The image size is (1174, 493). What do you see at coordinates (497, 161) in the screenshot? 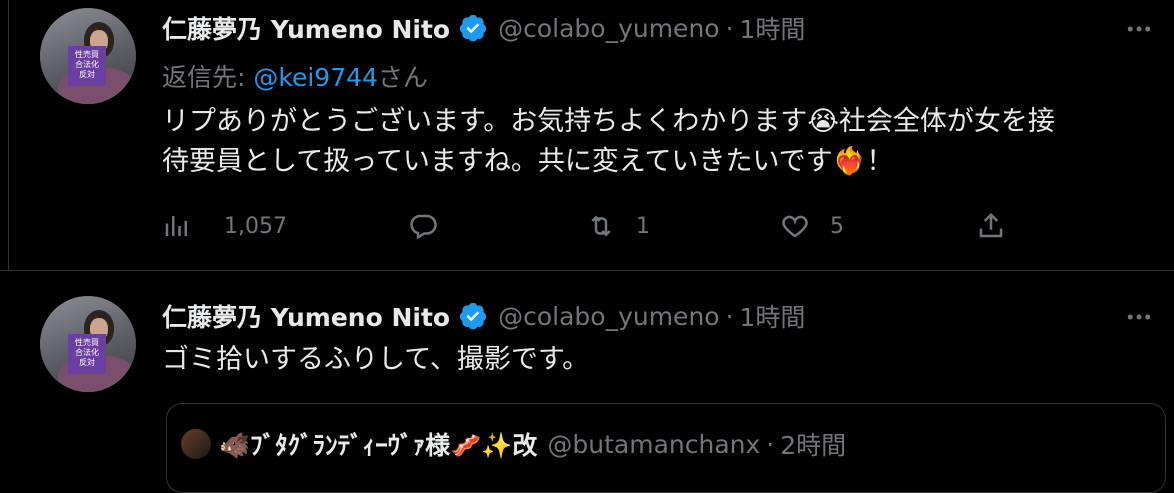
I see `tweet-text-line2a: 待要員として扱っていますね。共に変えていきたいです` at bounding box center [497, 161].